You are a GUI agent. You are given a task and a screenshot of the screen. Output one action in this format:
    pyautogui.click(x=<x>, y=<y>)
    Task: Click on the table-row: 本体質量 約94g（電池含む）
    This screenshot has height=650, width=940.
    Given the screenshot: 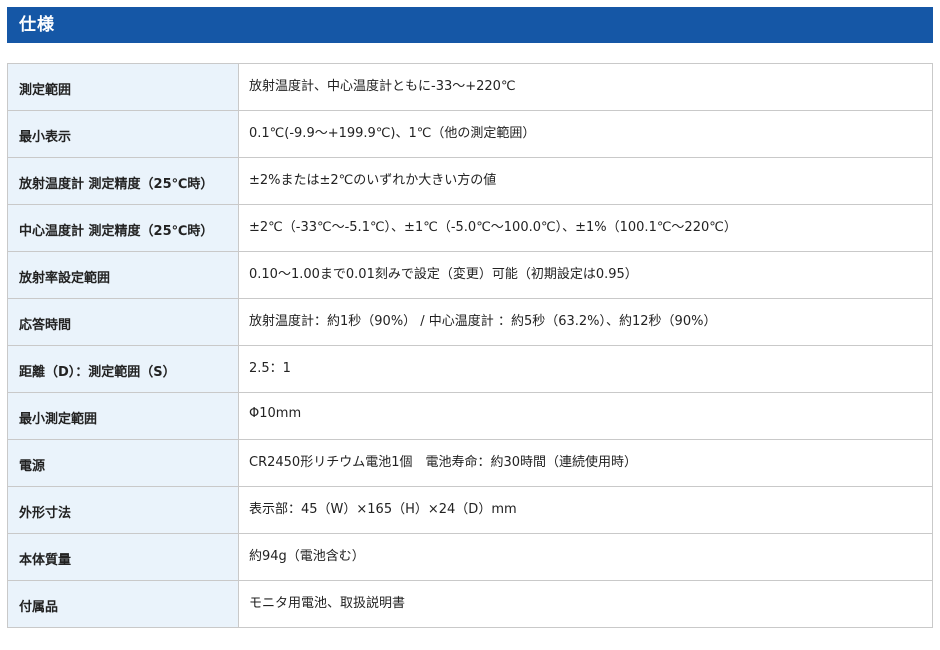 What is the action you would take?
    pyautogui.click(x=470, y=557)
    